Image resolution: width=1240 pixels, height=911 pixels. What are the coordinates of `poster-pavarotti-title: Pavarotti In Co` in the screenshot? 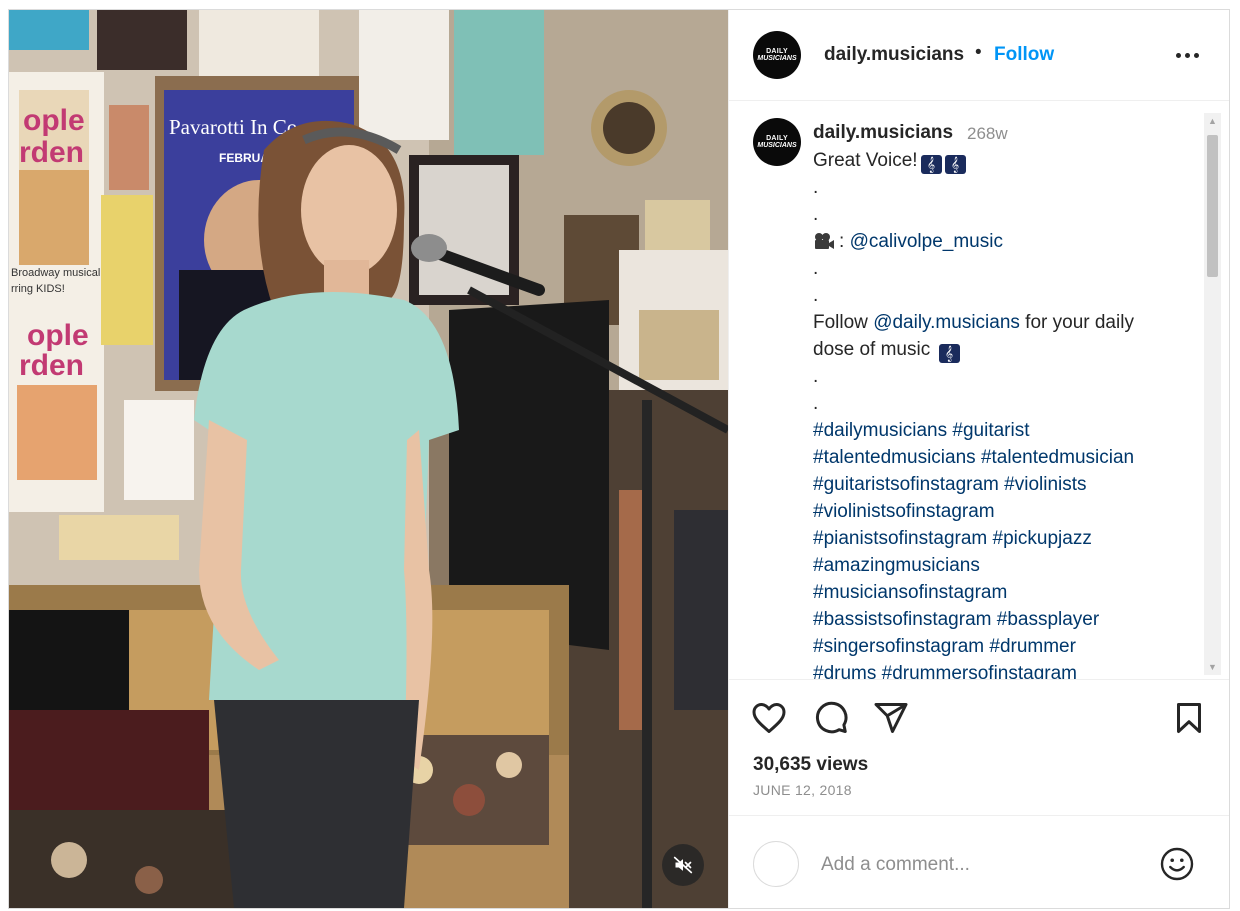 It's located at (233, 127).